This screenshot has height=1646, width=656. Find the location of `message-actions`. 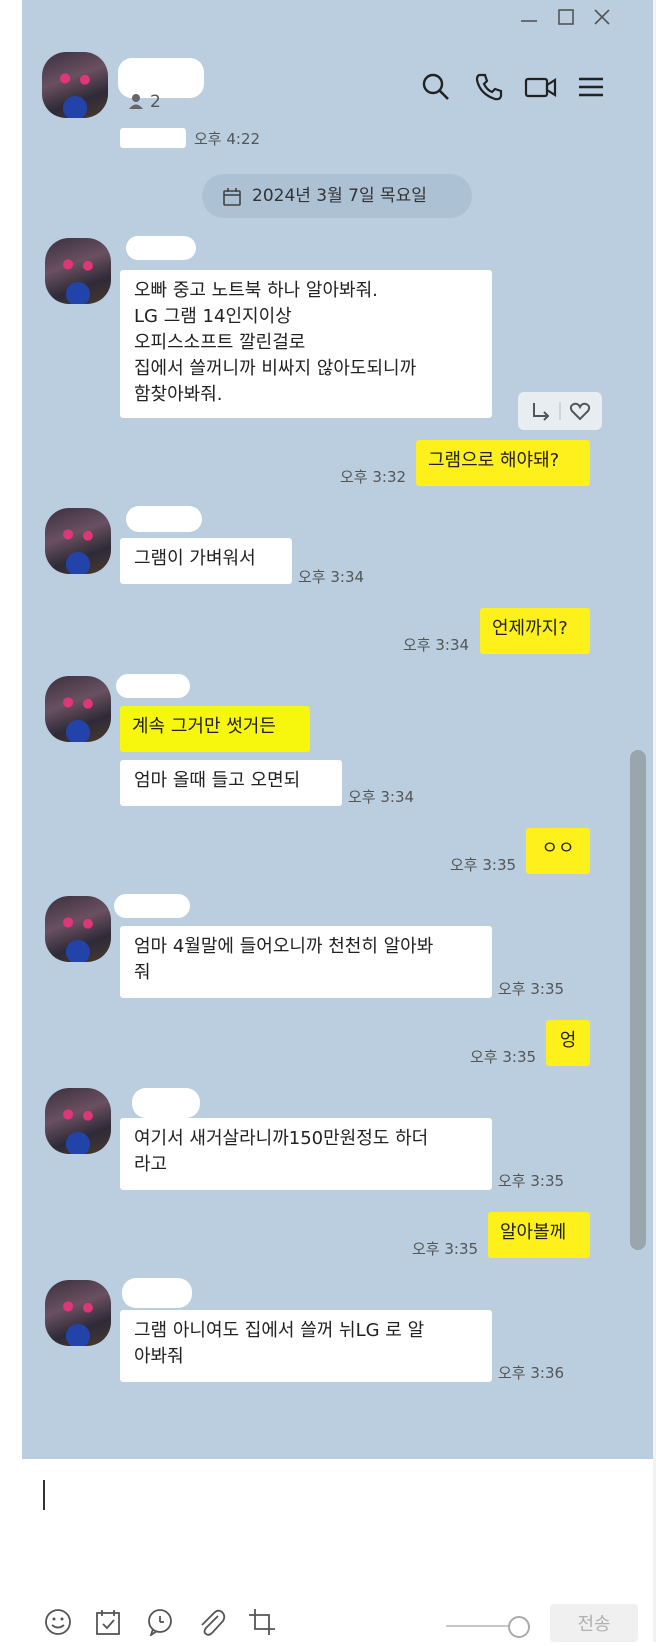

message-actions is located at coordinates (560, 411).